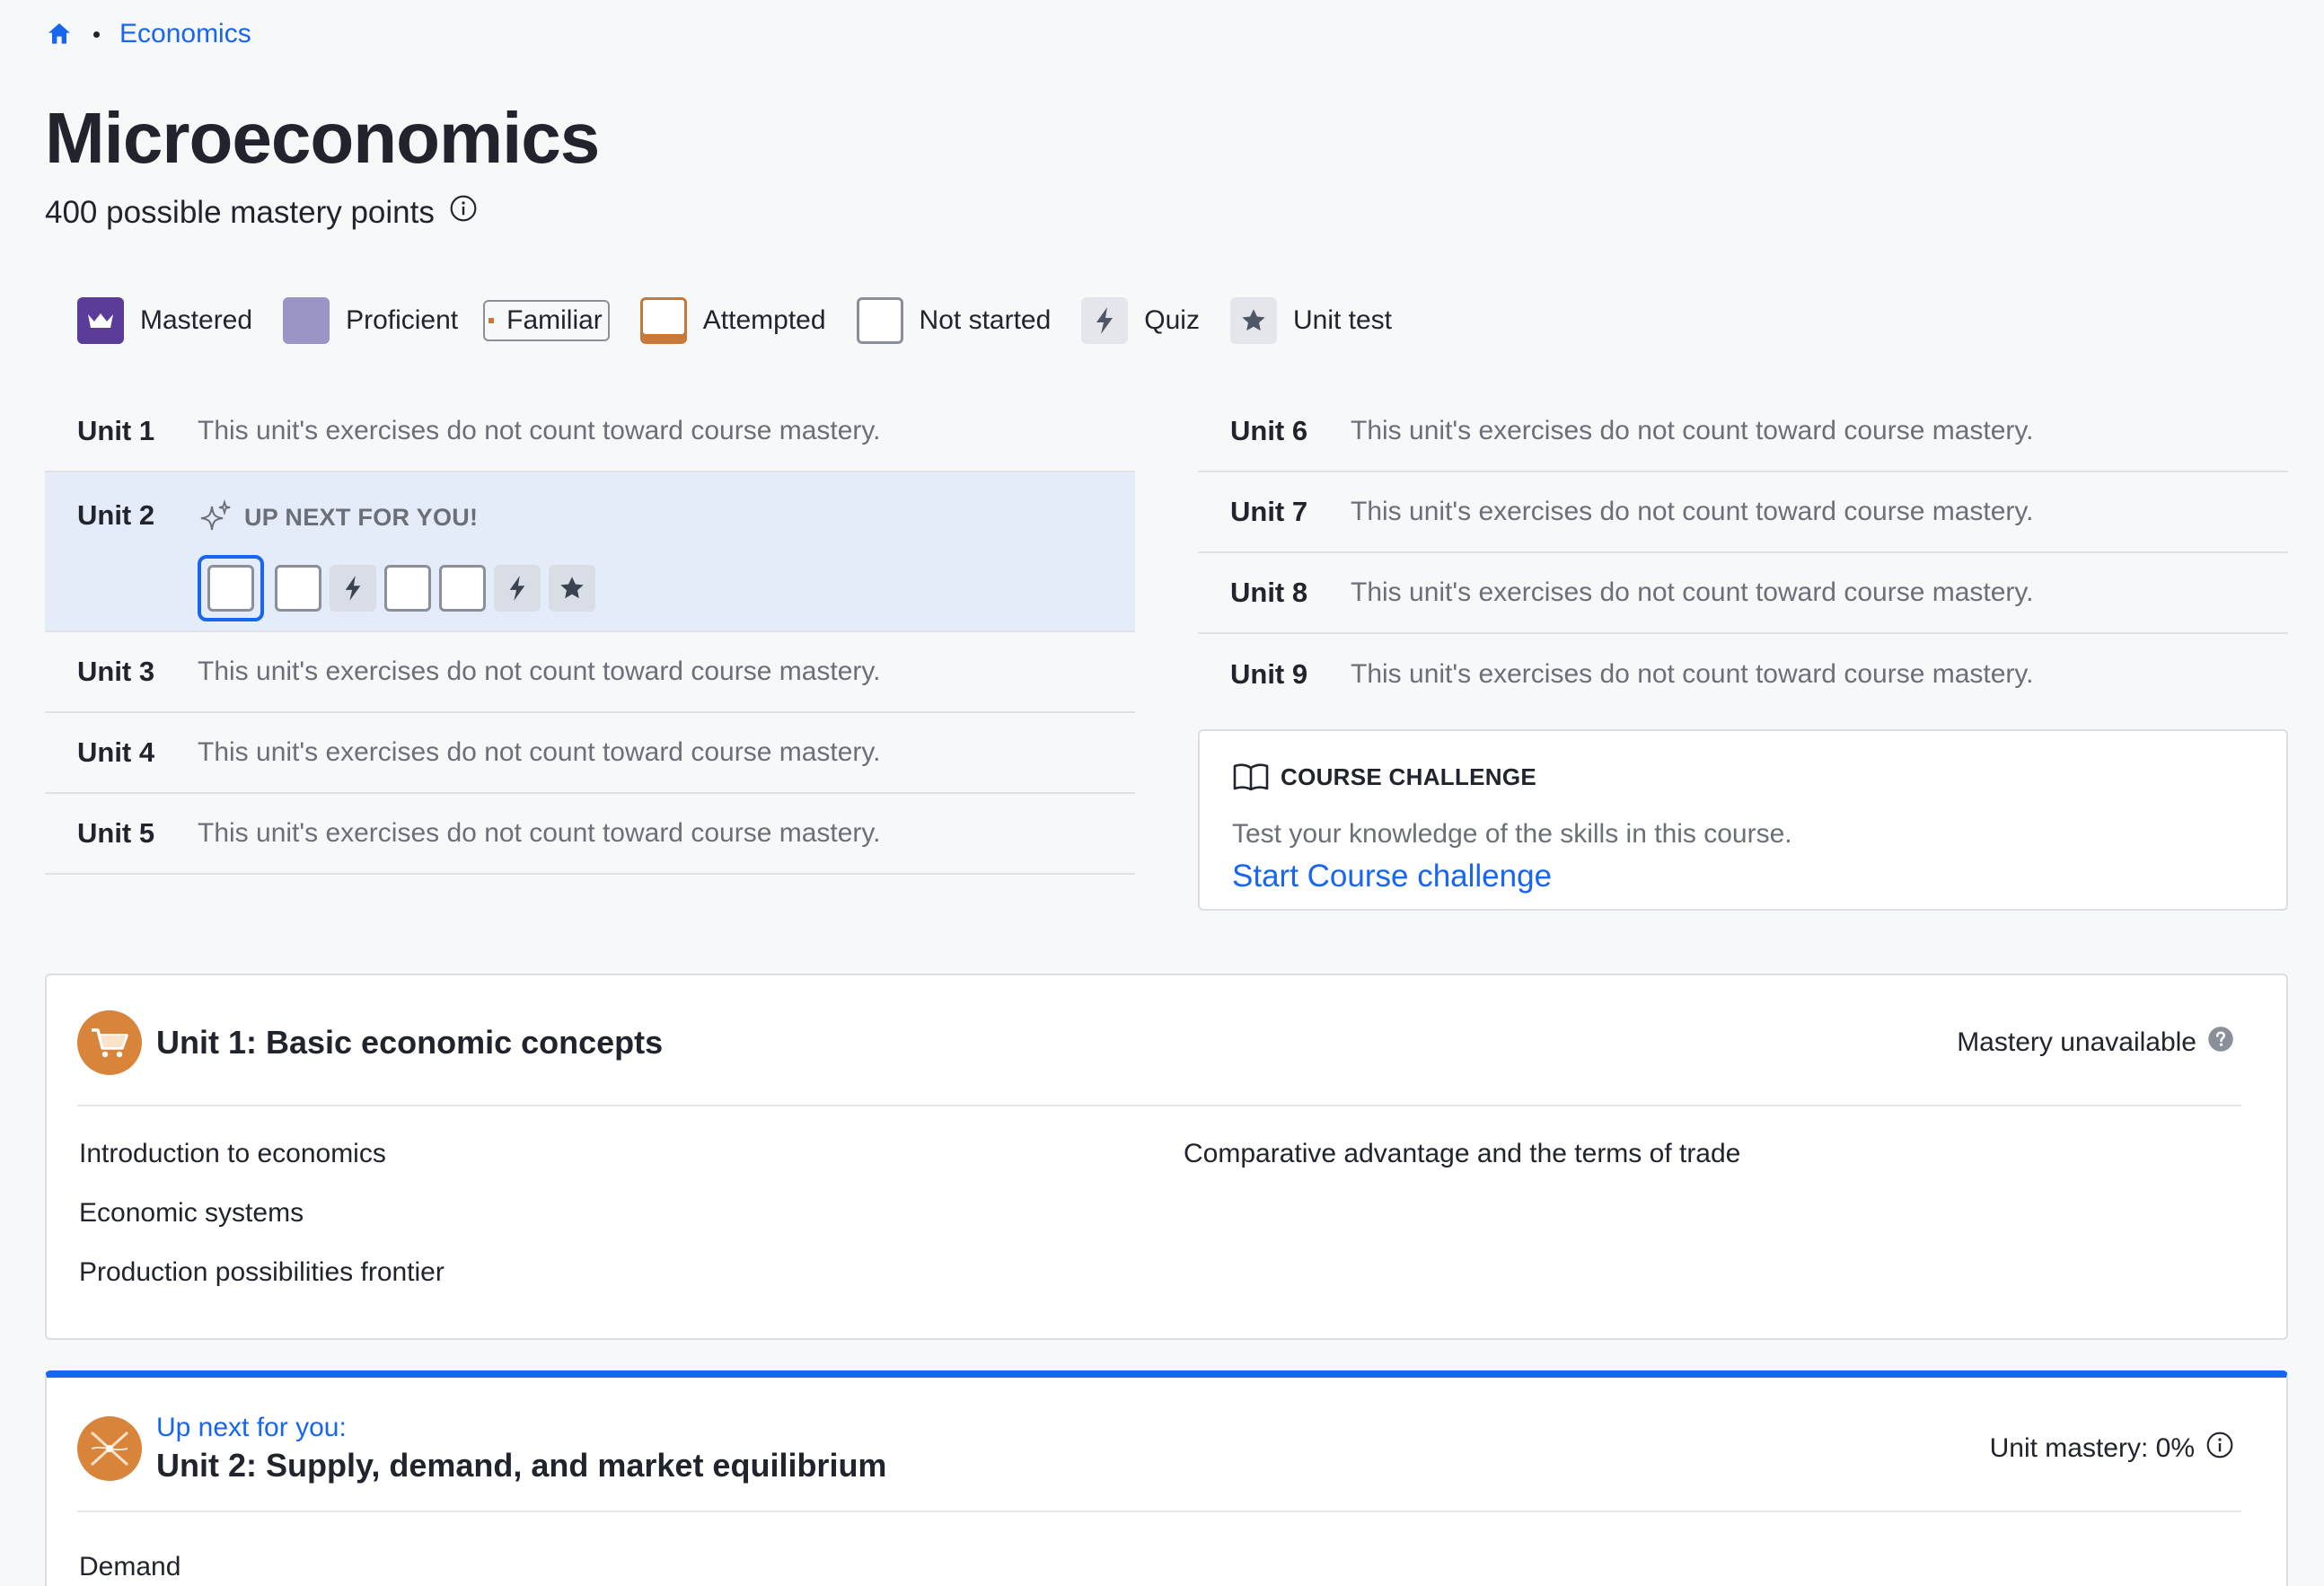 Image resolution: width=2324 pixels, height=1586 pixels. I want to click on mastery-points-text: 400 possible mastery points, so click(240, 212).